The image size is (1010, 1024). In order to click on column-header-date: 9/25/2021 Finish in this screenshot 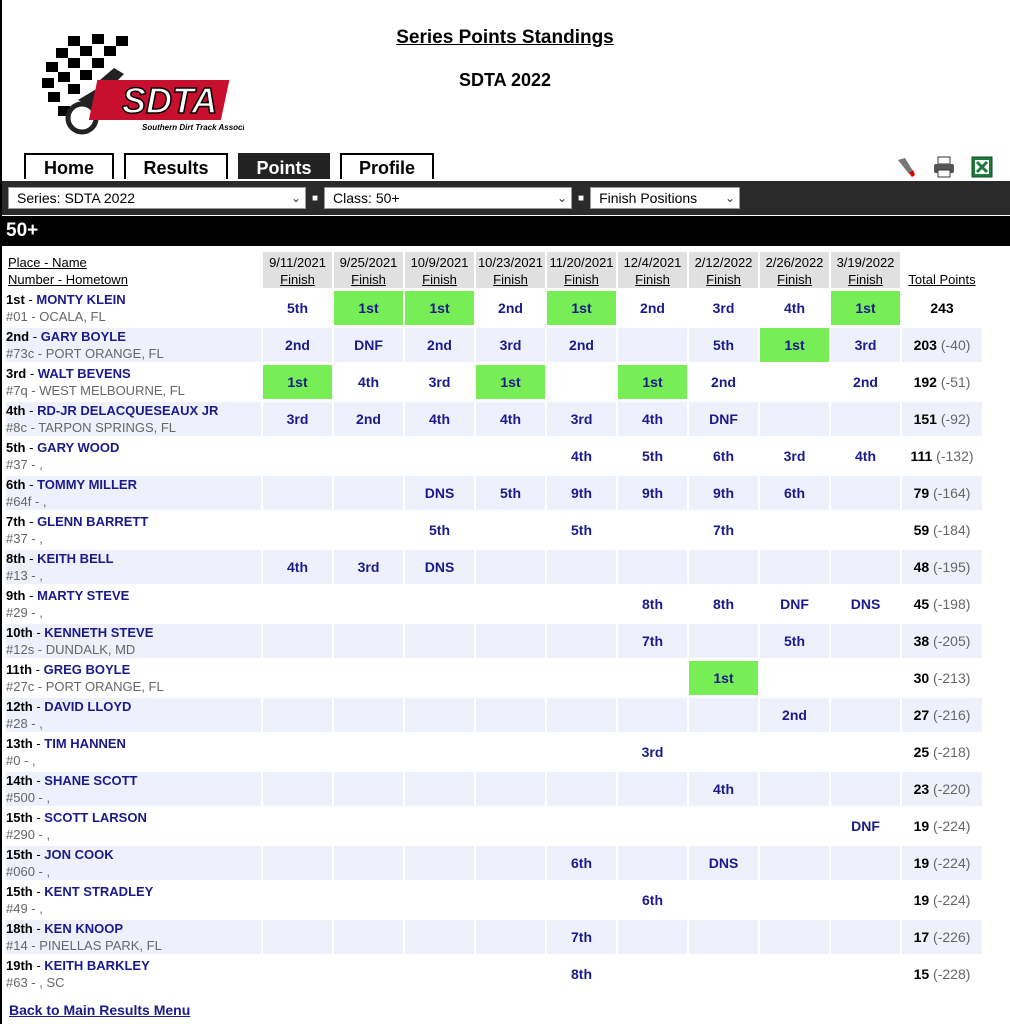, I will do `click(368, 270)`.